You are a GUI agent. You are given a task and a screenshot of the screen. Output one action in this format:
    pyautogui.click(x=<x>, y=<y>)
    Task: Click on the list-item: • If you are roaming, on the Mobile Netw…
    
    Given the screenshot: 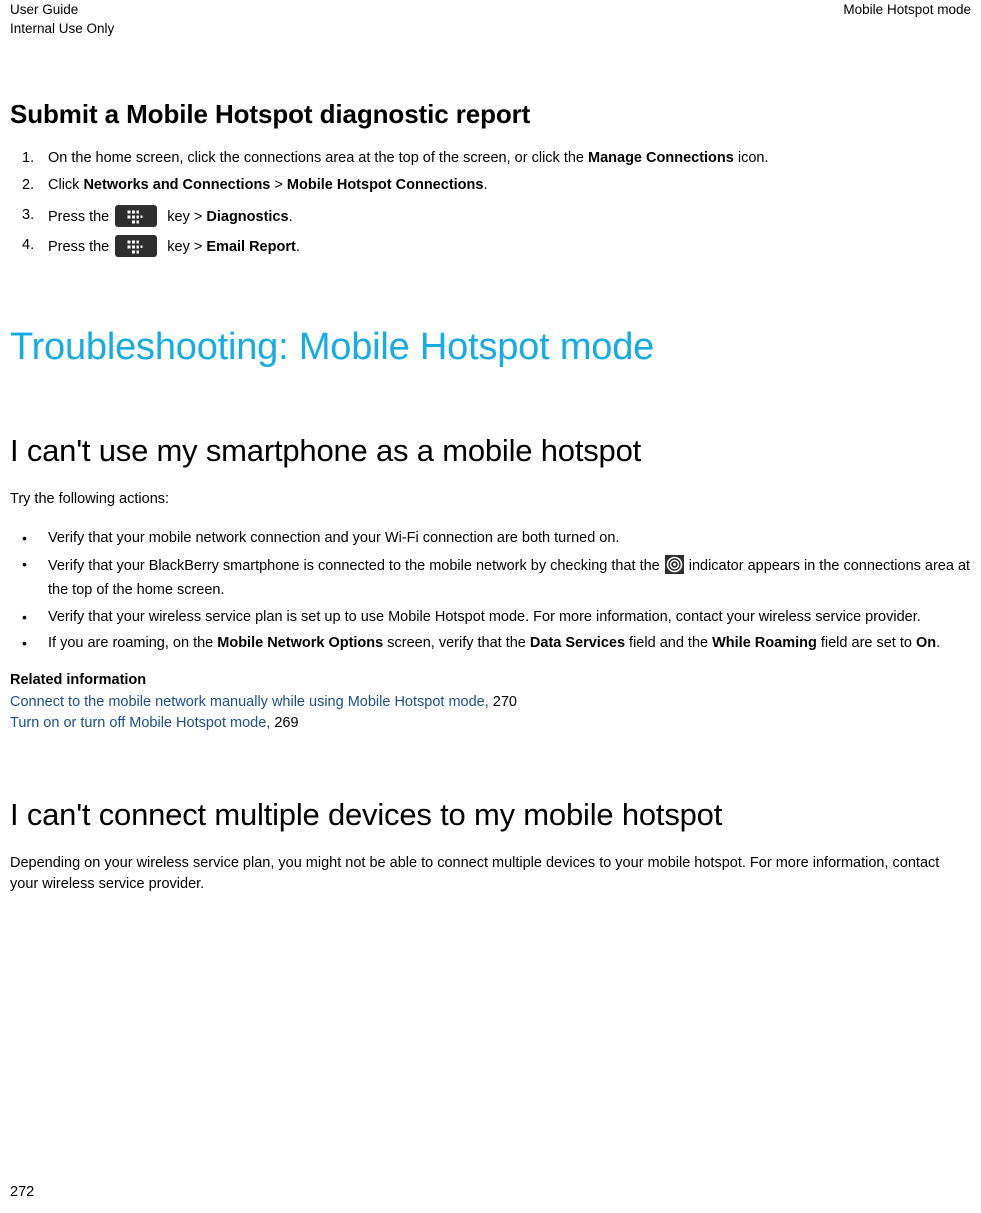 What is the action you would take?
    pyautogui.click(x=490, y=643)
    